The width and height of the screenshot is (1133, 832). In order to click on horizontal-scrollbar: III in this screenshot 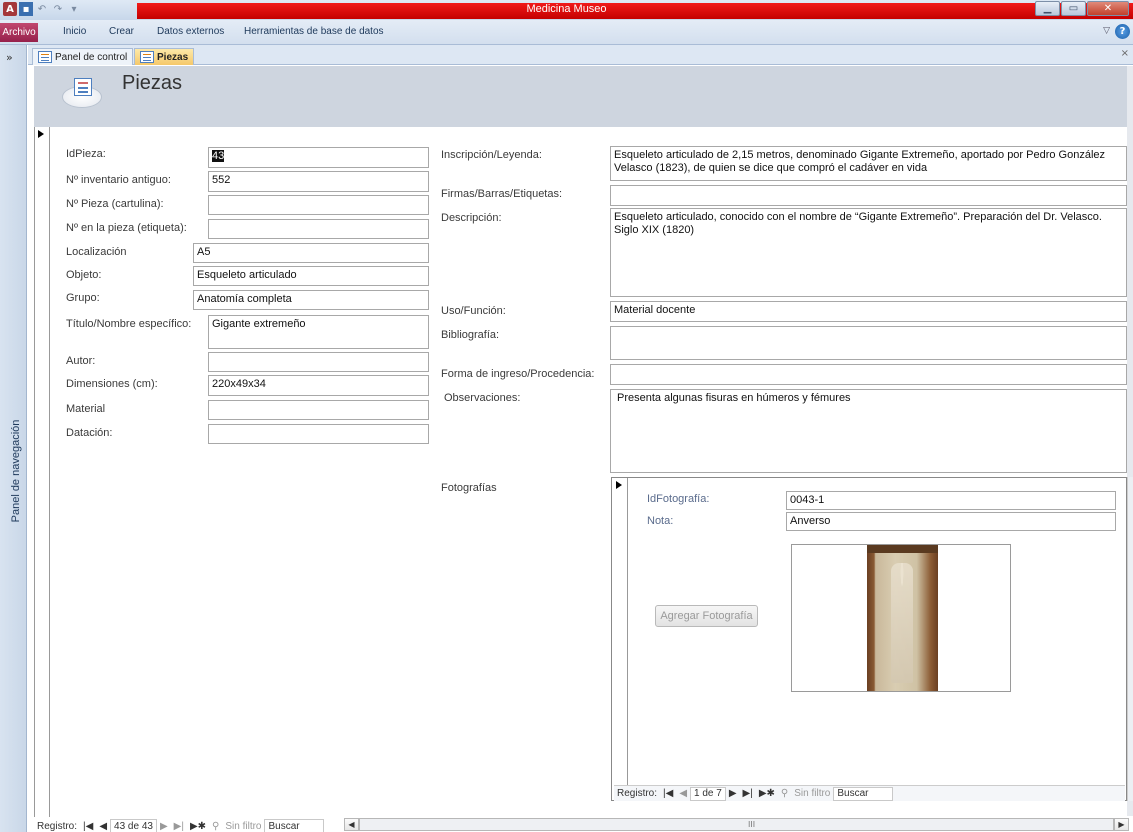, I will do `click(736, 824)`.